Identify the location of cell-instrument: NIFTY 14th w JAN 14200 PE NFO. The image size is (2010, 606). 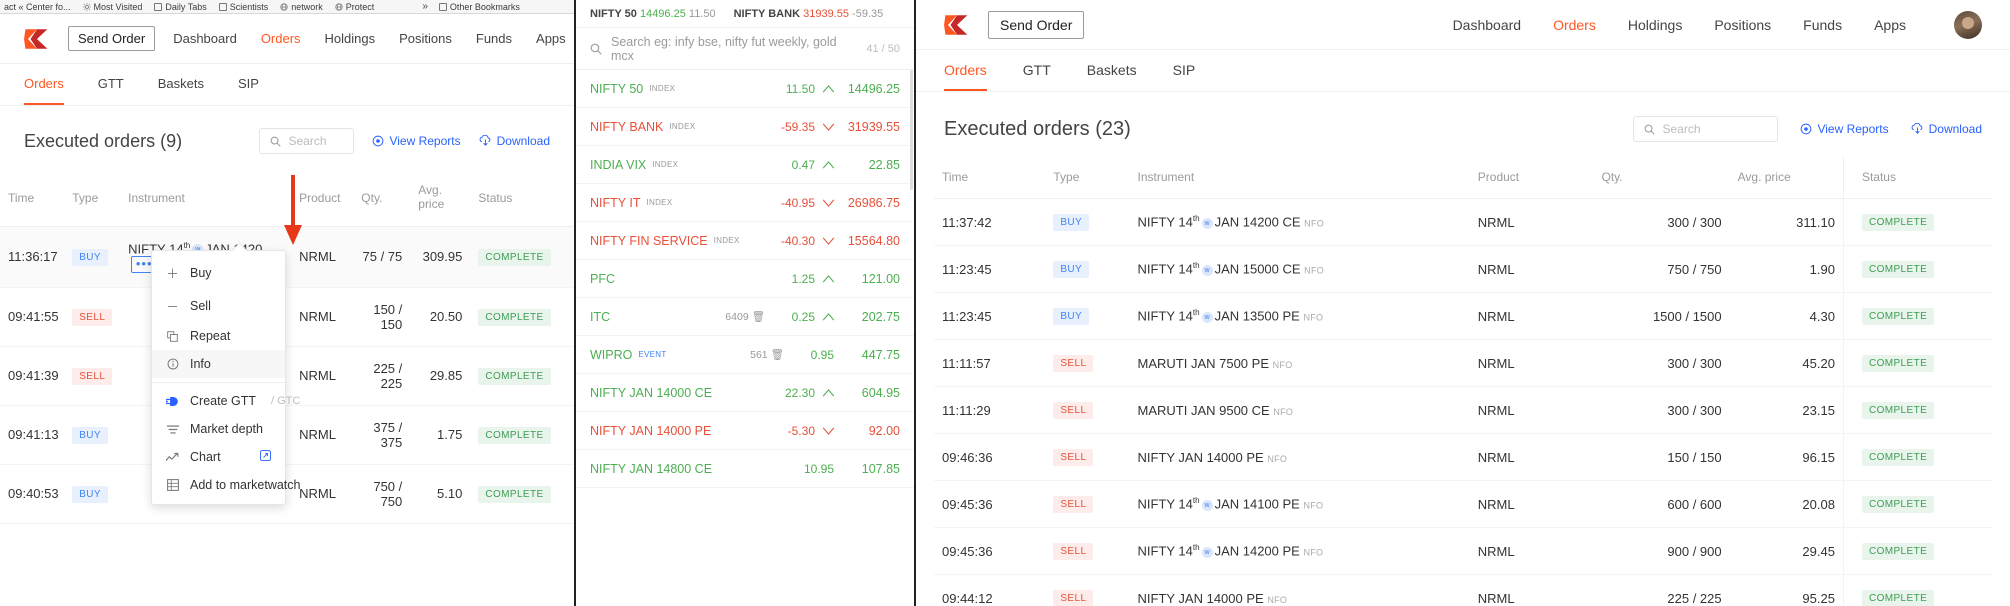
(1299, 551).